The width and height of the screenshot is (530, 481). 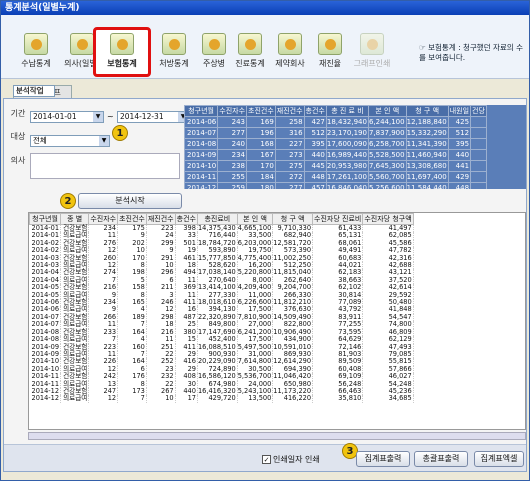 What do you see at coordinates (34, 91) in the screenshot?
I see `tab-analysis: 분석작업` at bounding box center [34, 91].